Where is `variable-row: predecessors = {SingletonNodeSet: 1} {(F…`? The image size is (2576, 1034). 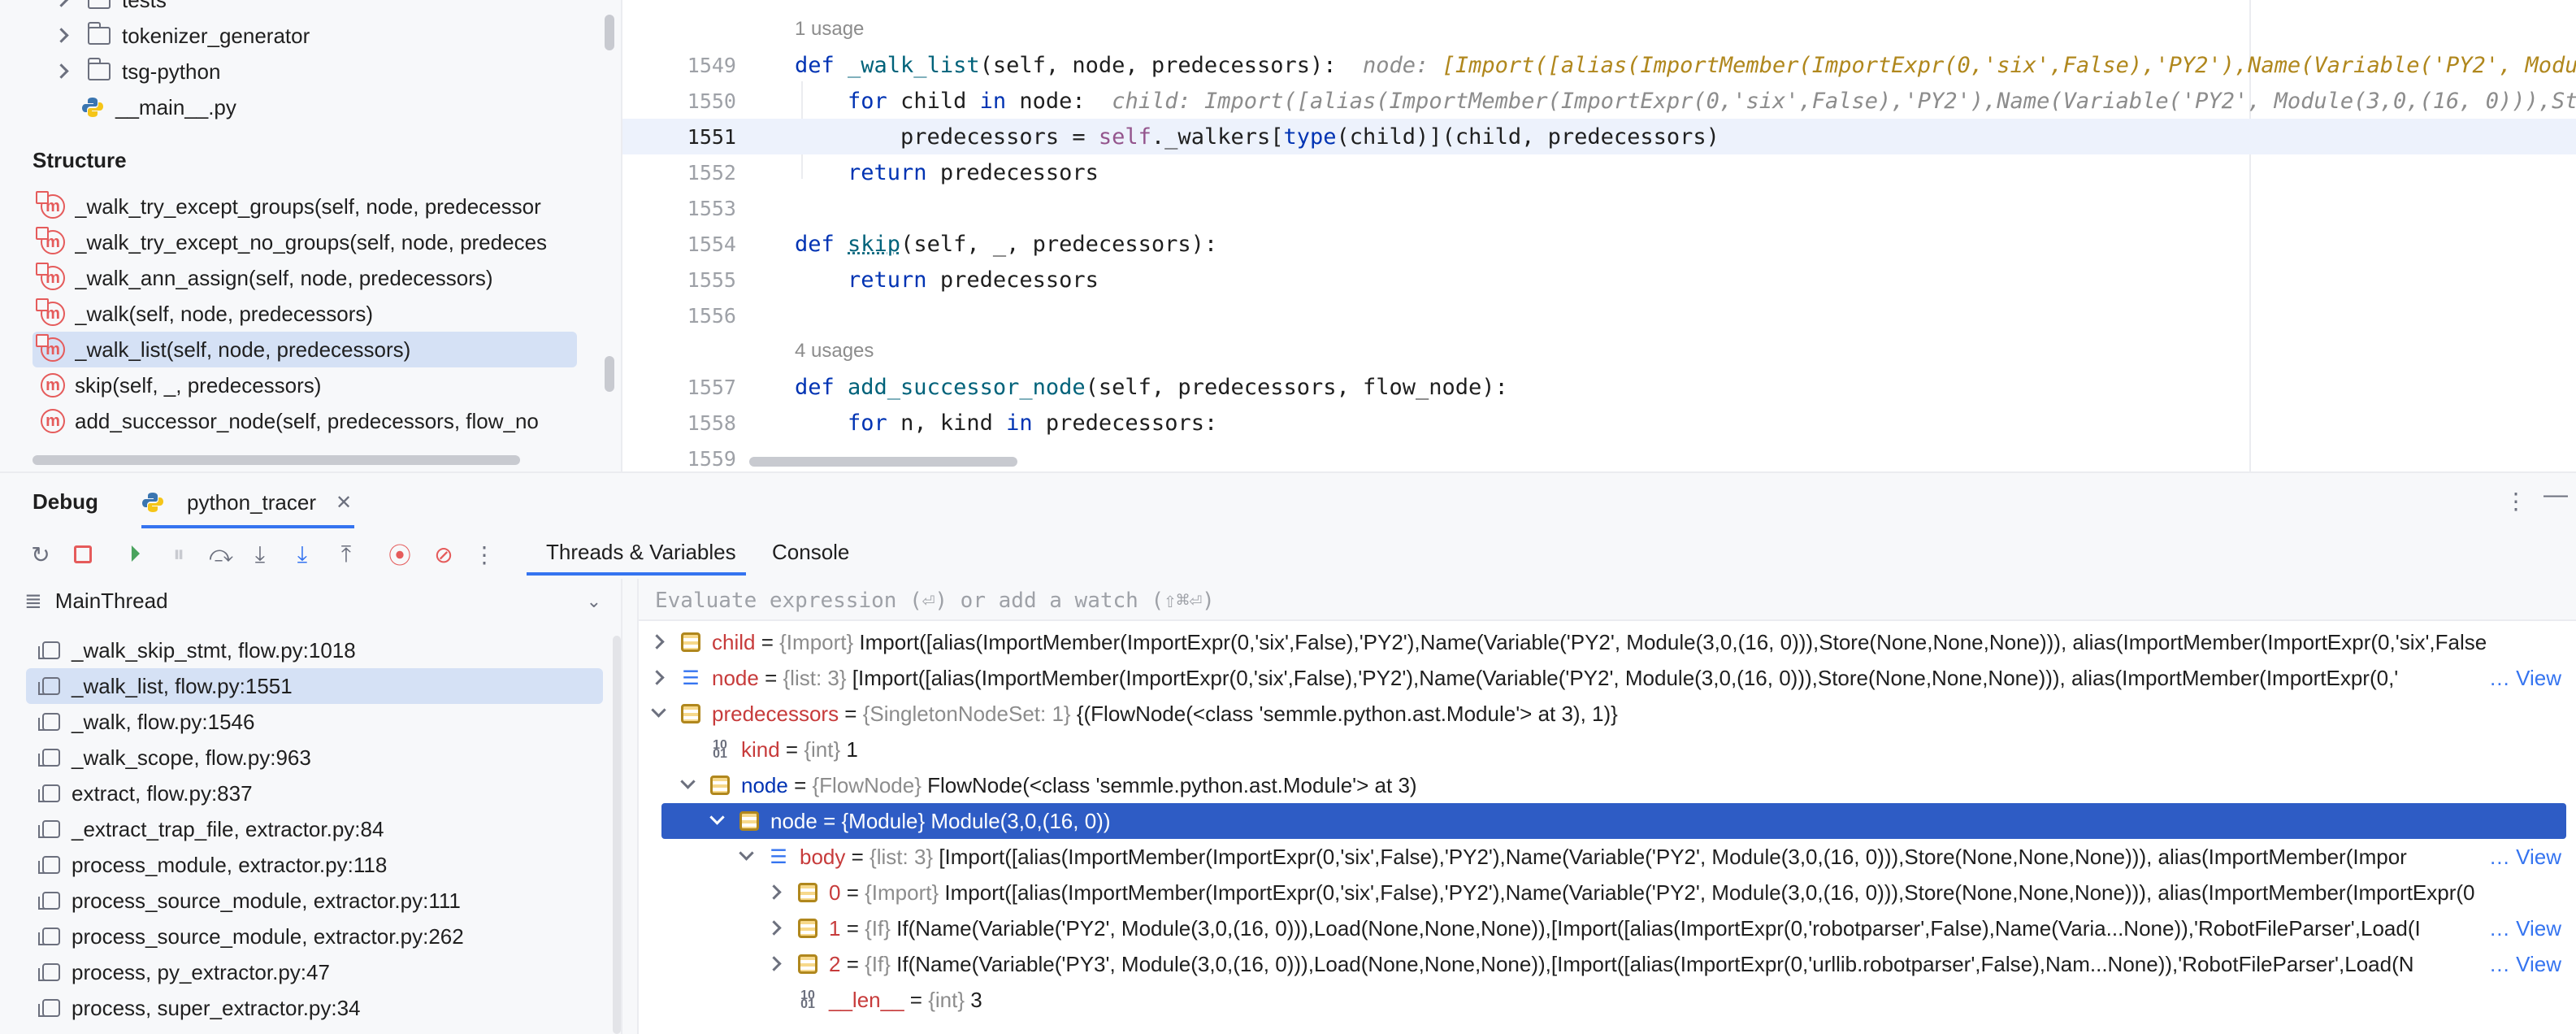
variable-row: predecessors = {SingletonNodeSet: 1} {(F… is located at coordinates (1607, 714).